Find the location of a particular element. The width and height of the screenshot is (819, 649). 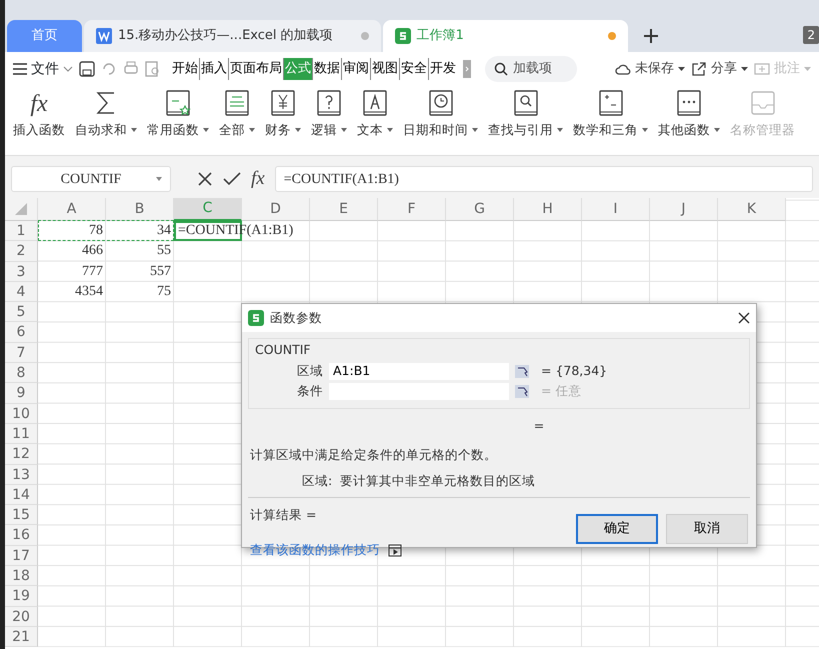

ribbon-button: 其他函数 is located at coordinates (689, 115).